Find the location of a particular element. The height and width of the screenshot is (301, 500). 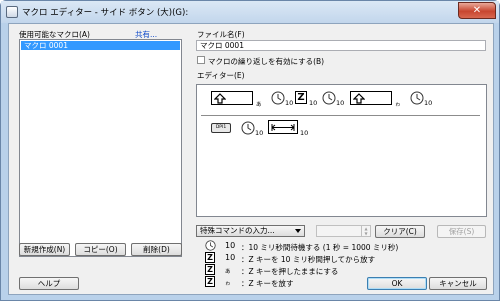

legend-row-keydown: Z あ ：Z キーを押したままにする is located at coordinates (352, 270).